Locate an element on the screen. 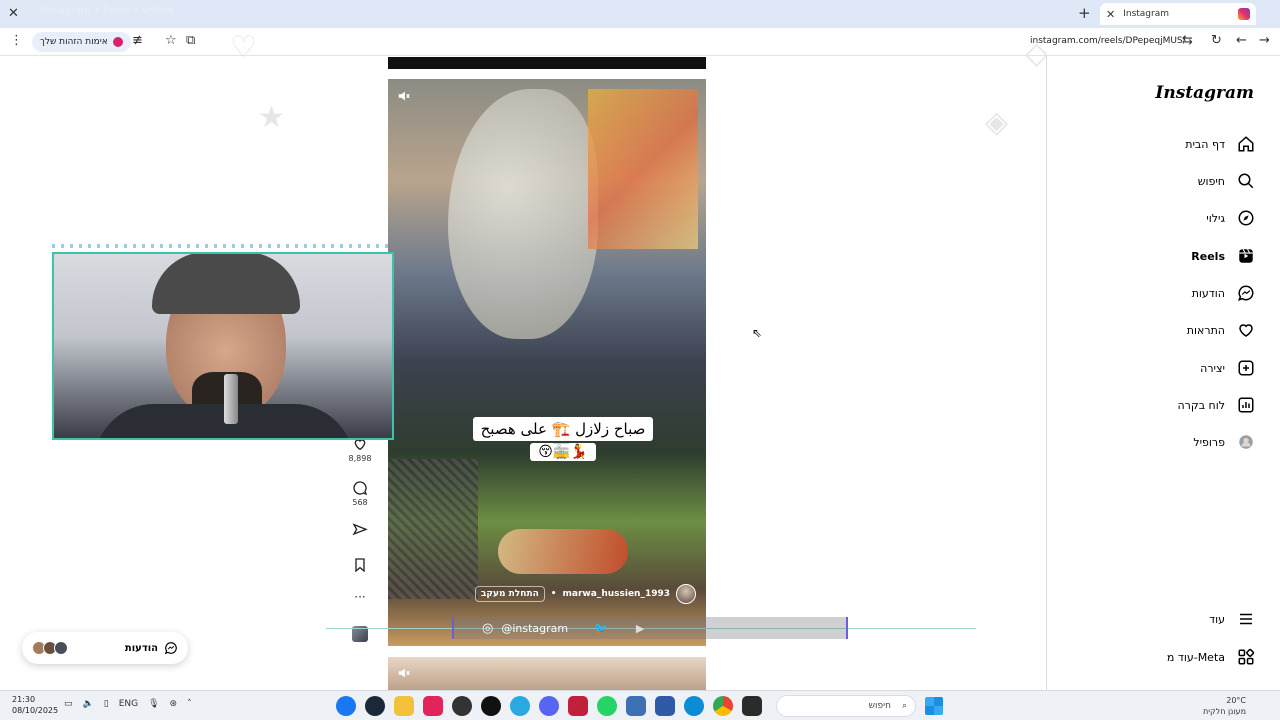 The height and width of the screenshot is (720, 1280). store-icon is located at coordinates (665, 706).